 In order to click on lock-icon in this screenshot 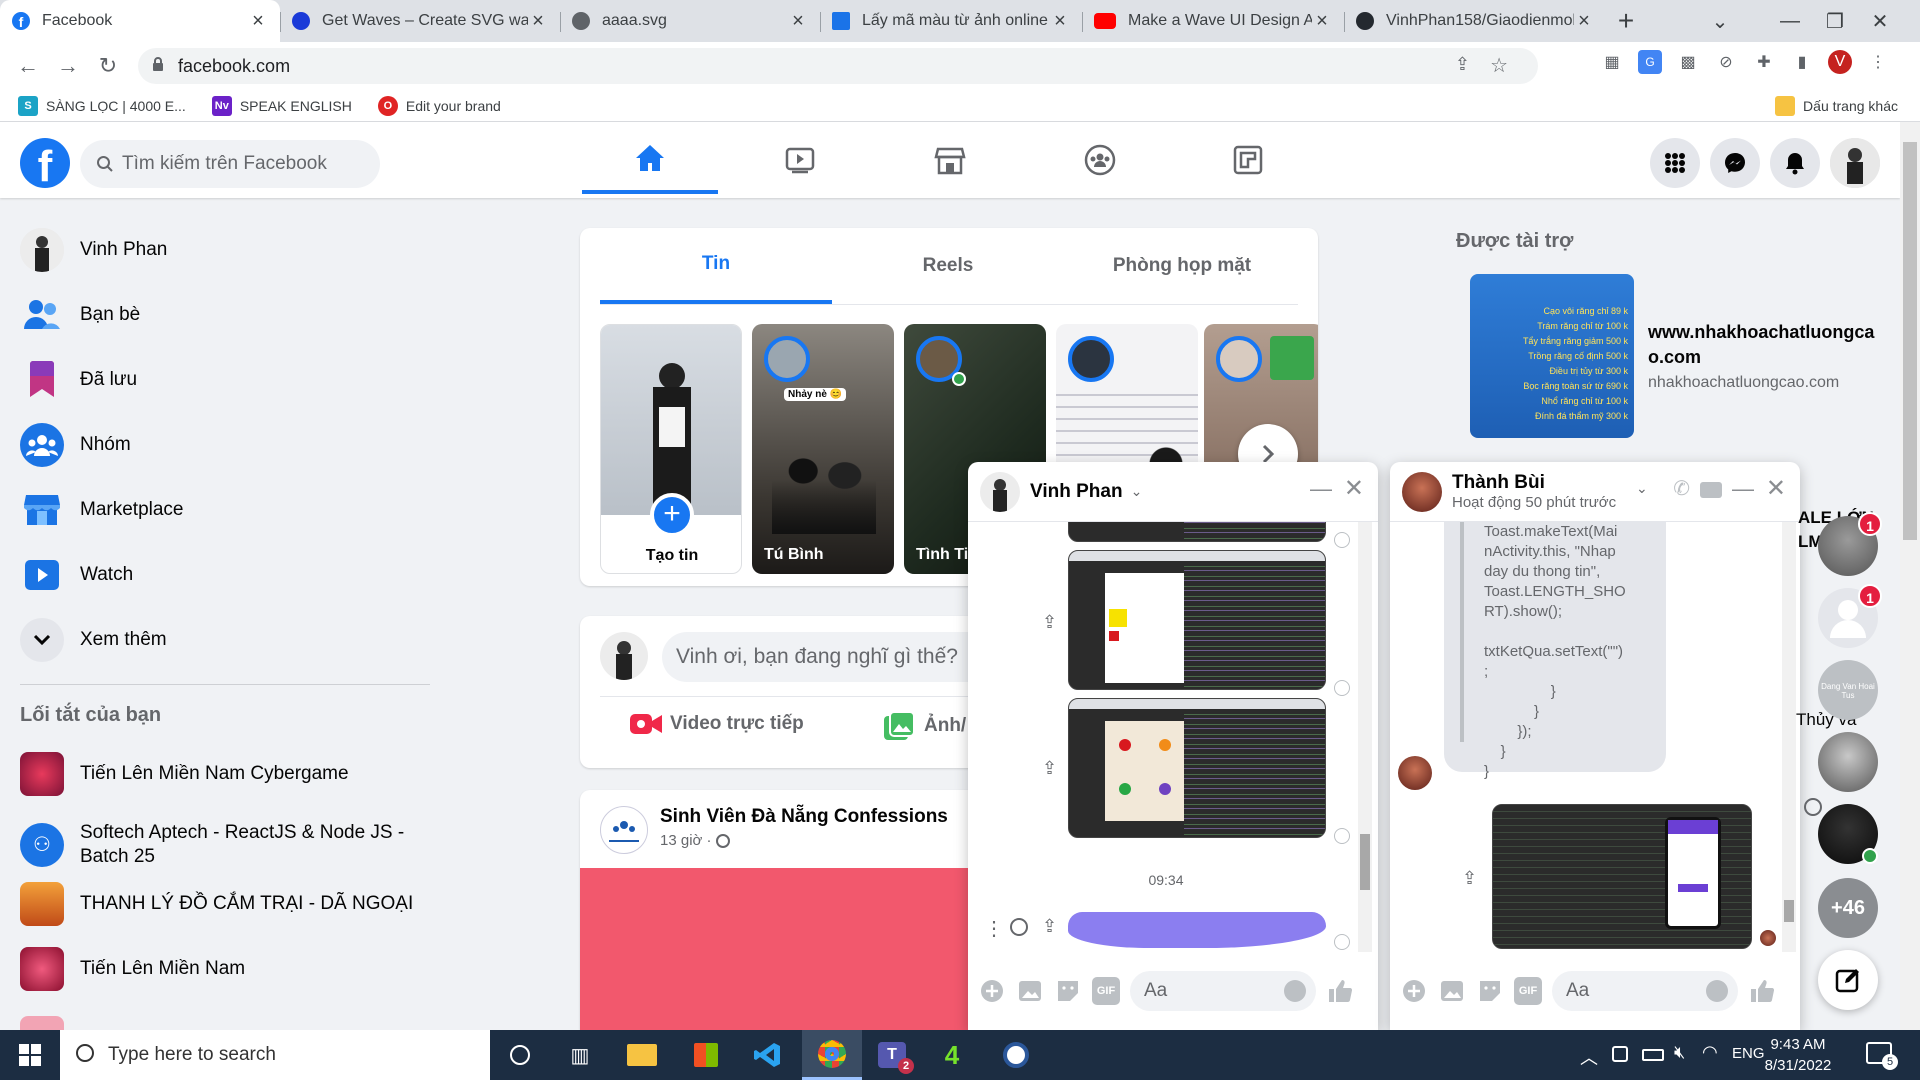, I will do `click(158, 64)`.